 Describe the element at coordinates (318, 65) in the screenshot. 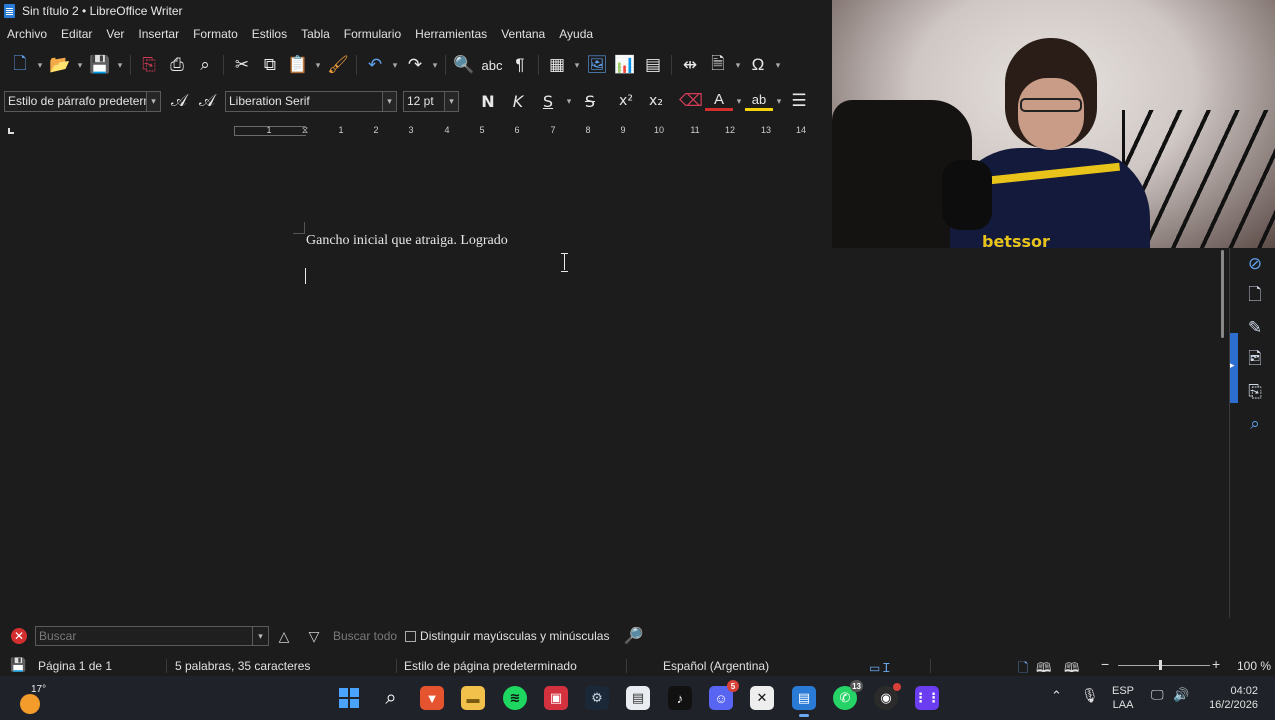

I see `paste-dropdown-icon: ▾` at that location.